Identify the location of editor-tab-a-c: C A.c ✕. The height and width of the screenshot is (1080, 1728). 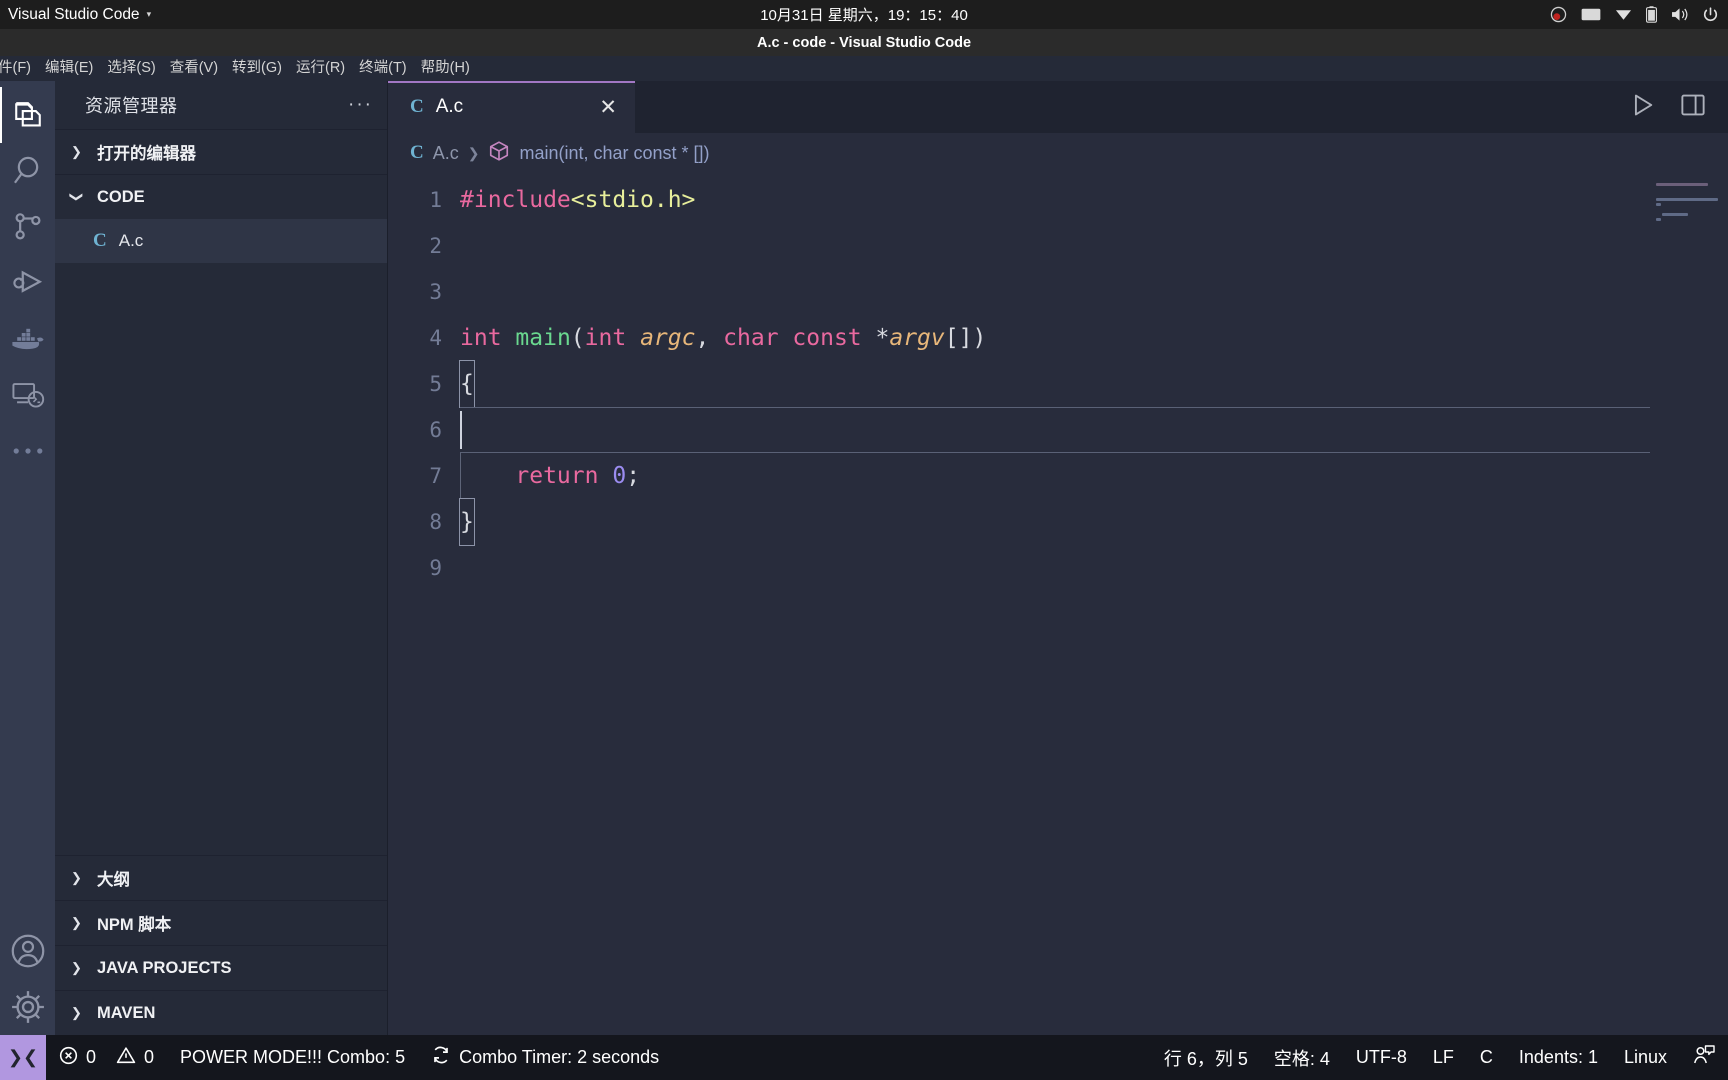
(511, 107).